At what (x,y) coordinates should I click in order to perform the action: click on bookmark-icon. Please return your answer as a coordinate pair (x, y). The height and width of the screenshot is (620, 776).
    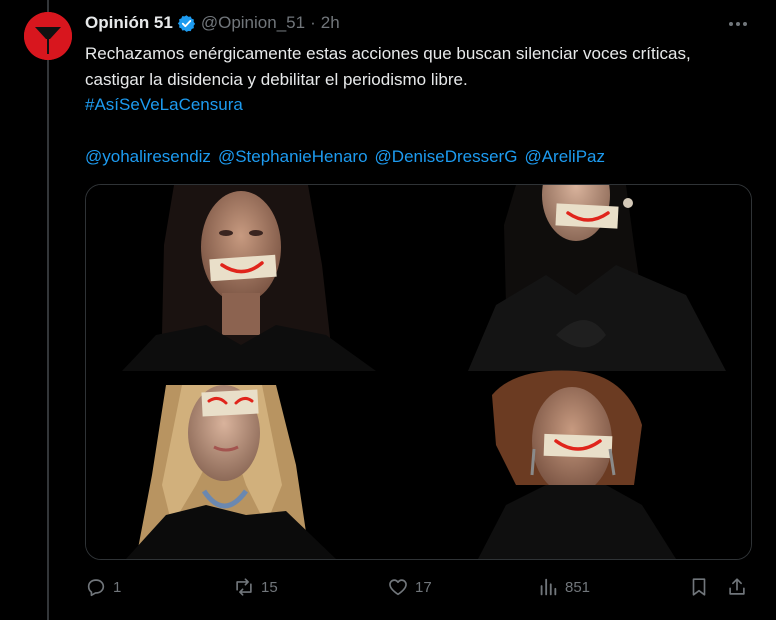
    Looking at the image, I should click on (699, 587).